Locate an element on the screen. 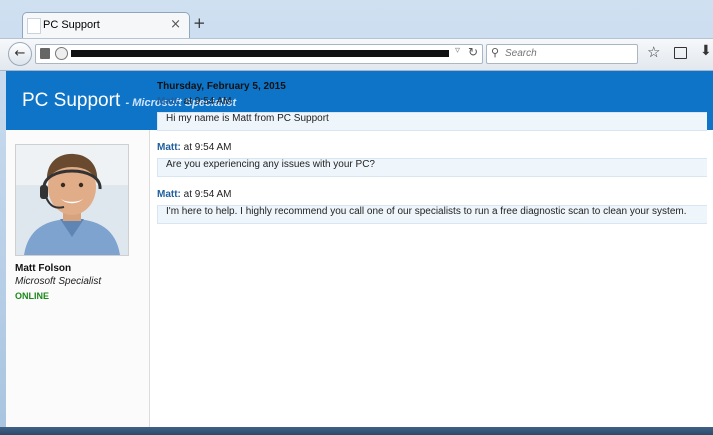  agent-name: Matt Folson is located at coordinates (43, 268).